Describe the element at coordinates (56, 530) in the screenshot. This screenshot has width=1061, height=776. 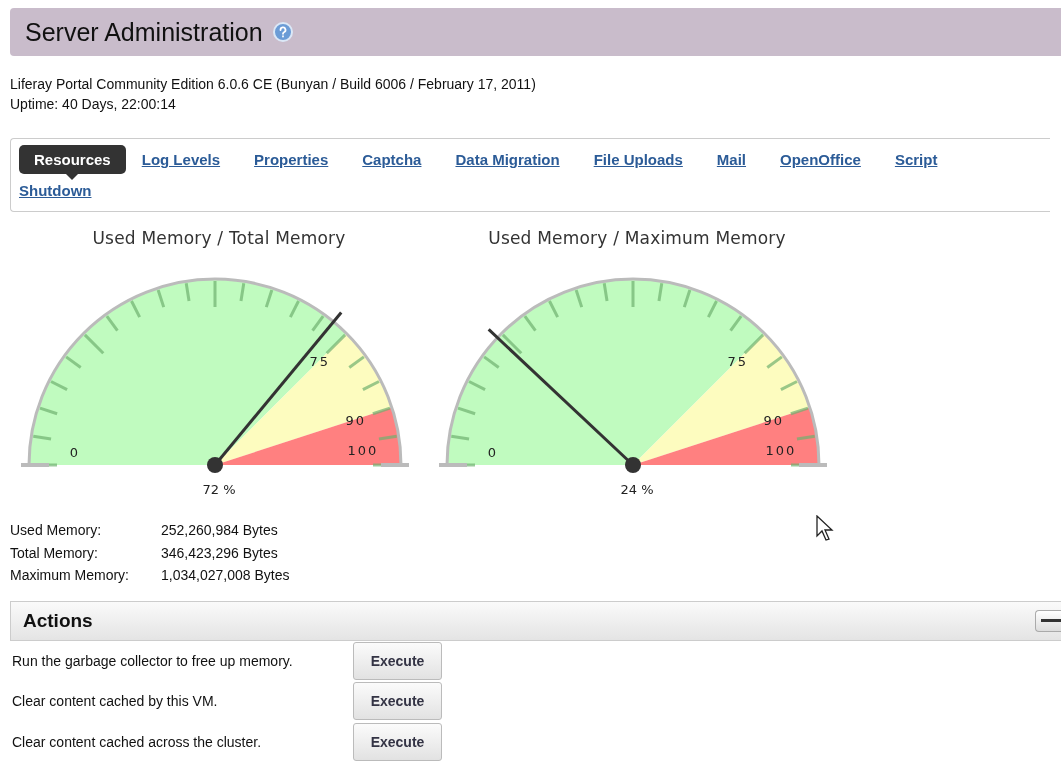
I see `memory-label: Used Memory:` at that location.